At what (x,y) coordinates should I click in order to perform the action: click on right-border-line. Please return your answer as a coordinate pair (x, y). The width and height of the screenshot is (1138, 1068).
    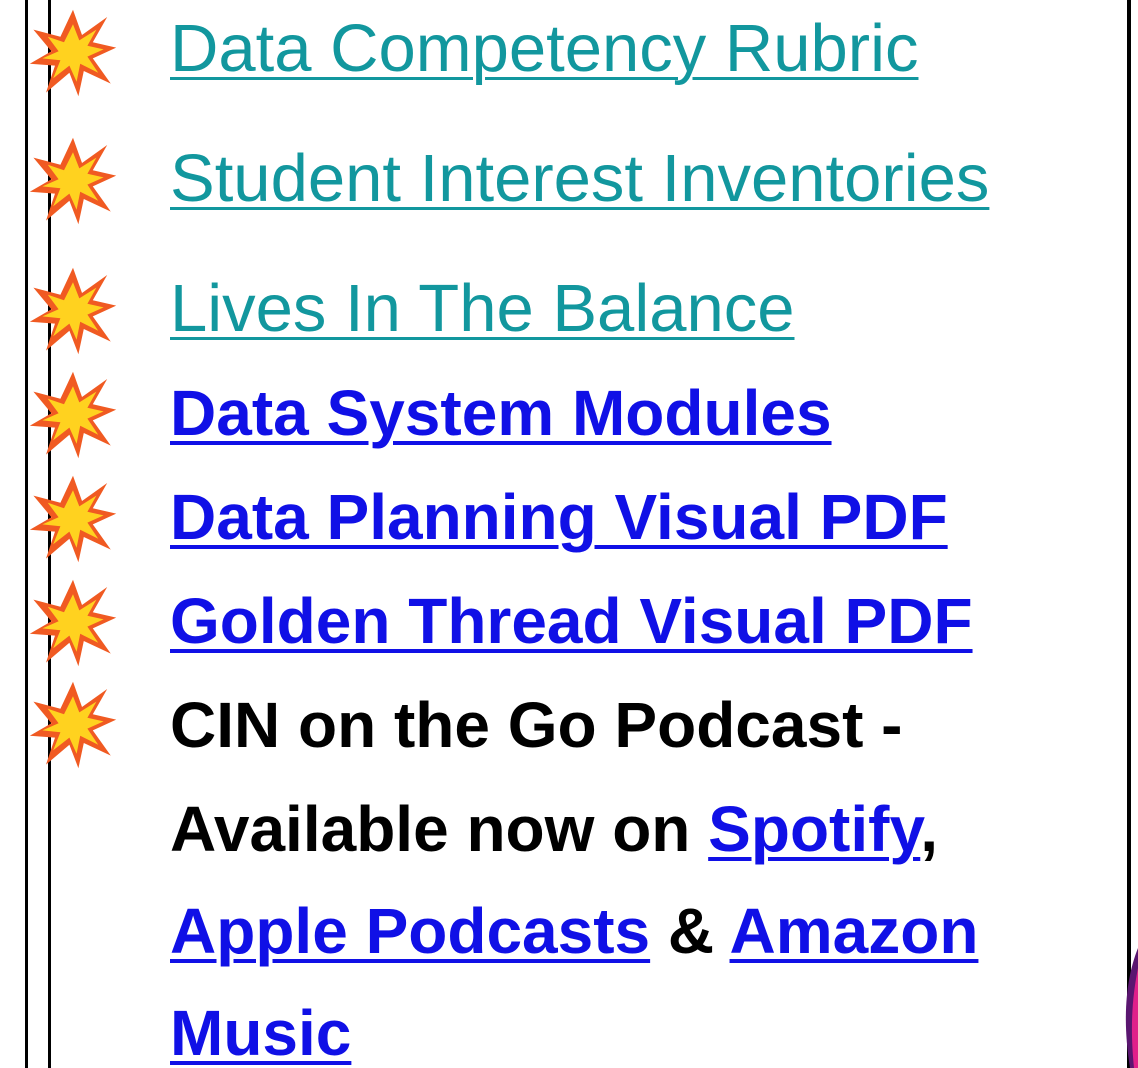
    Looking at the image, I should click on (1129, 534).